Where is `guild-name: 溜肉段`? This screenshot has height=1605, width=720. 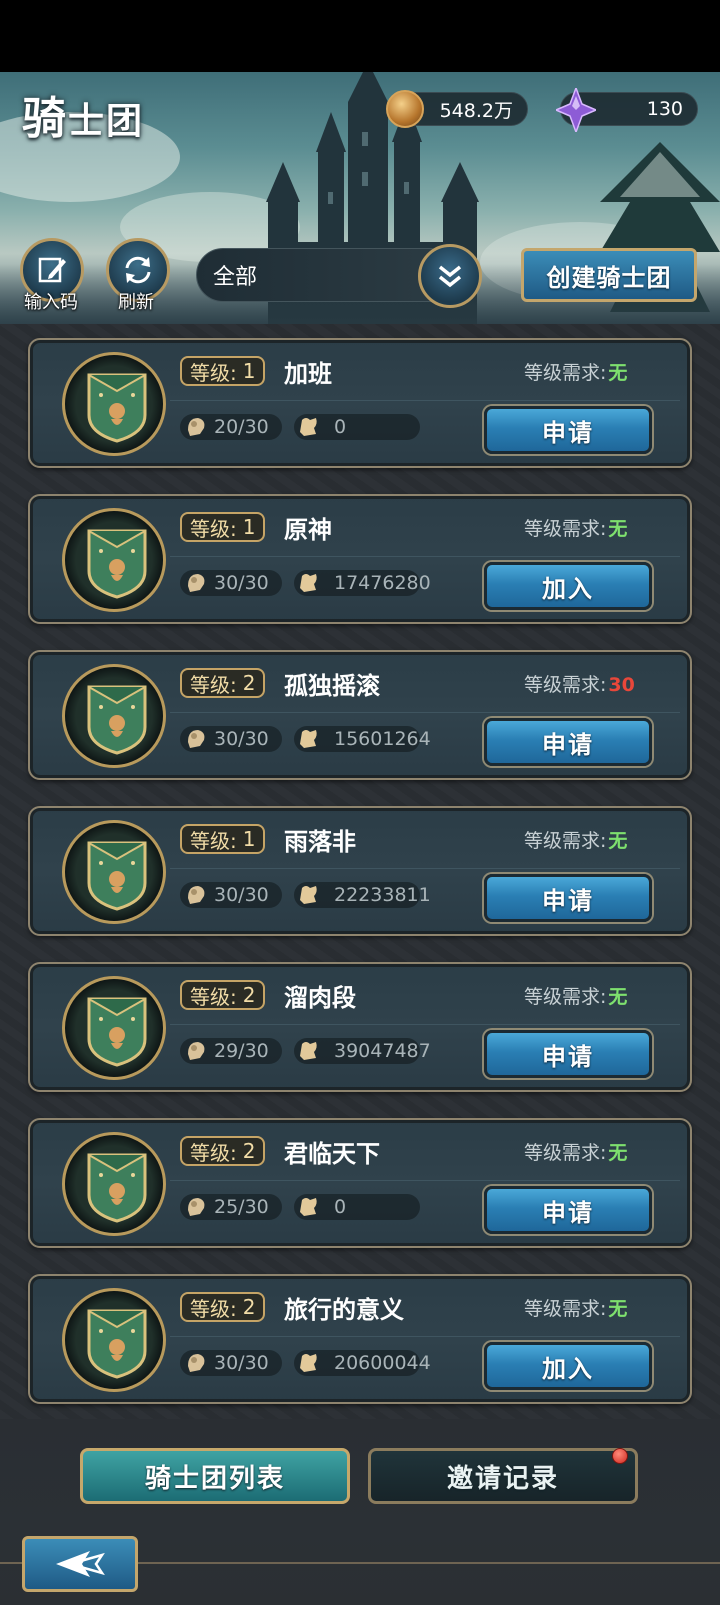
guild-name: 溜肉段 is located at coordinates (320, 998).